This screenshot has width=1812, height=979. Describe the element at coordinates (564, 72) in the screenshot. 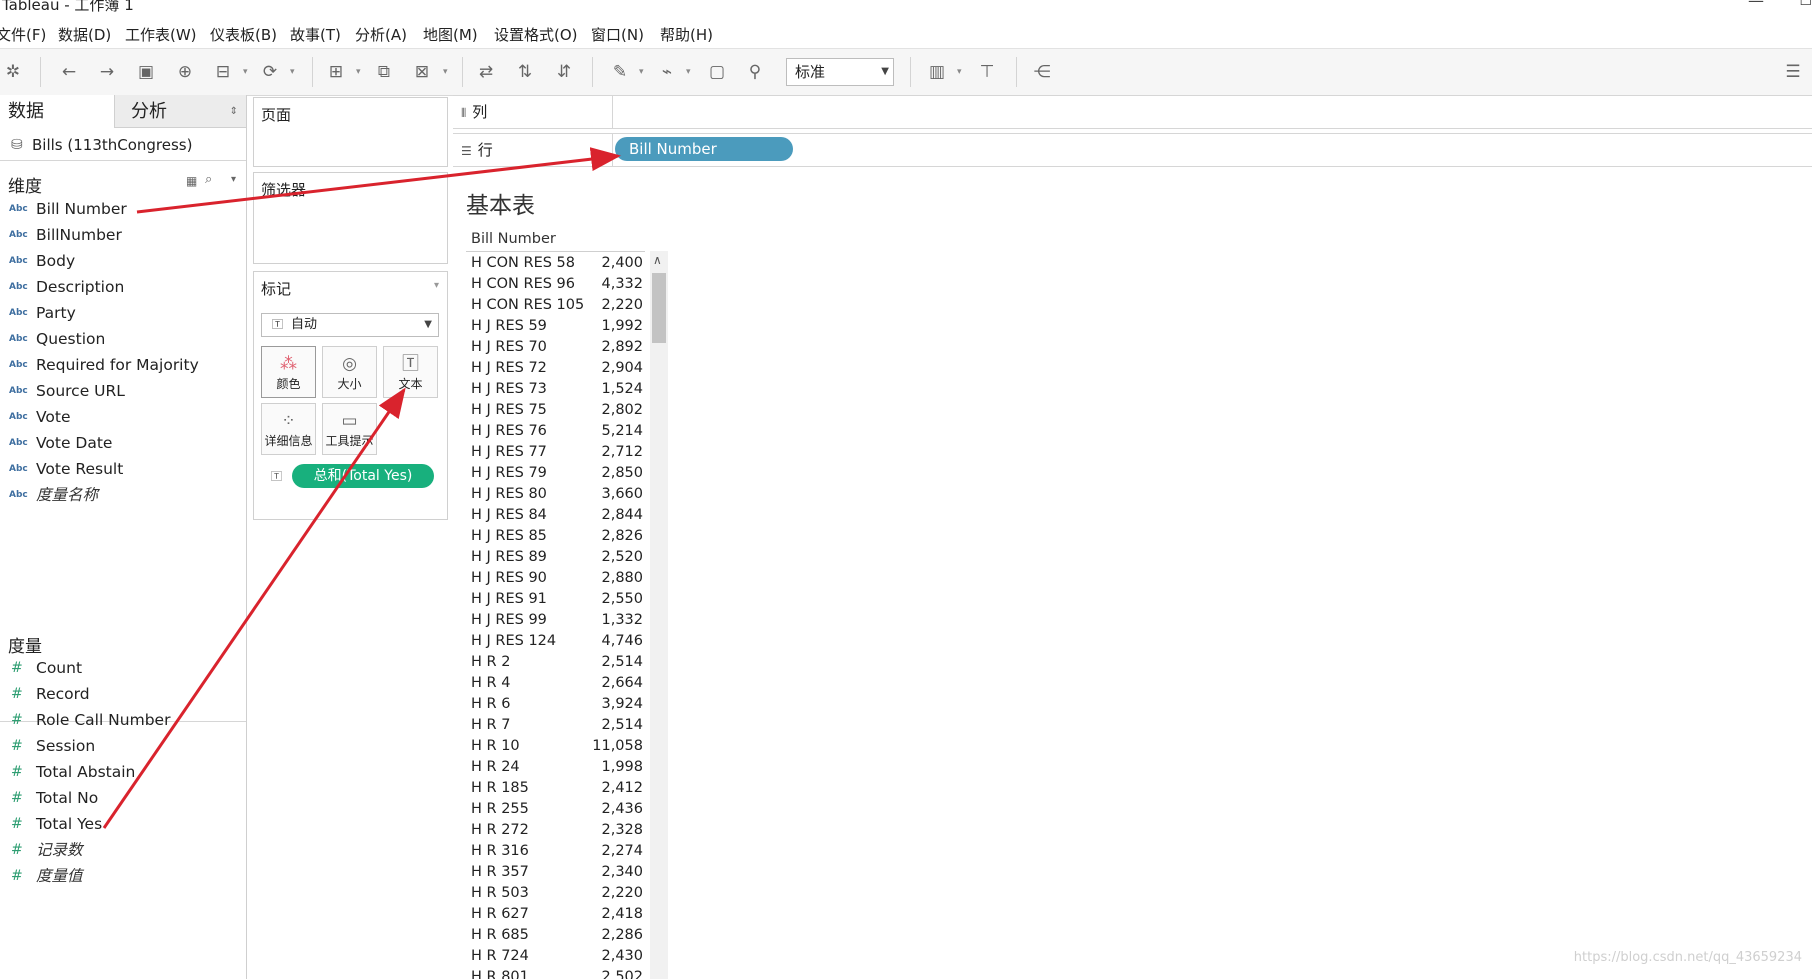

I see `sort-descending-icon: ⇵` at that location.